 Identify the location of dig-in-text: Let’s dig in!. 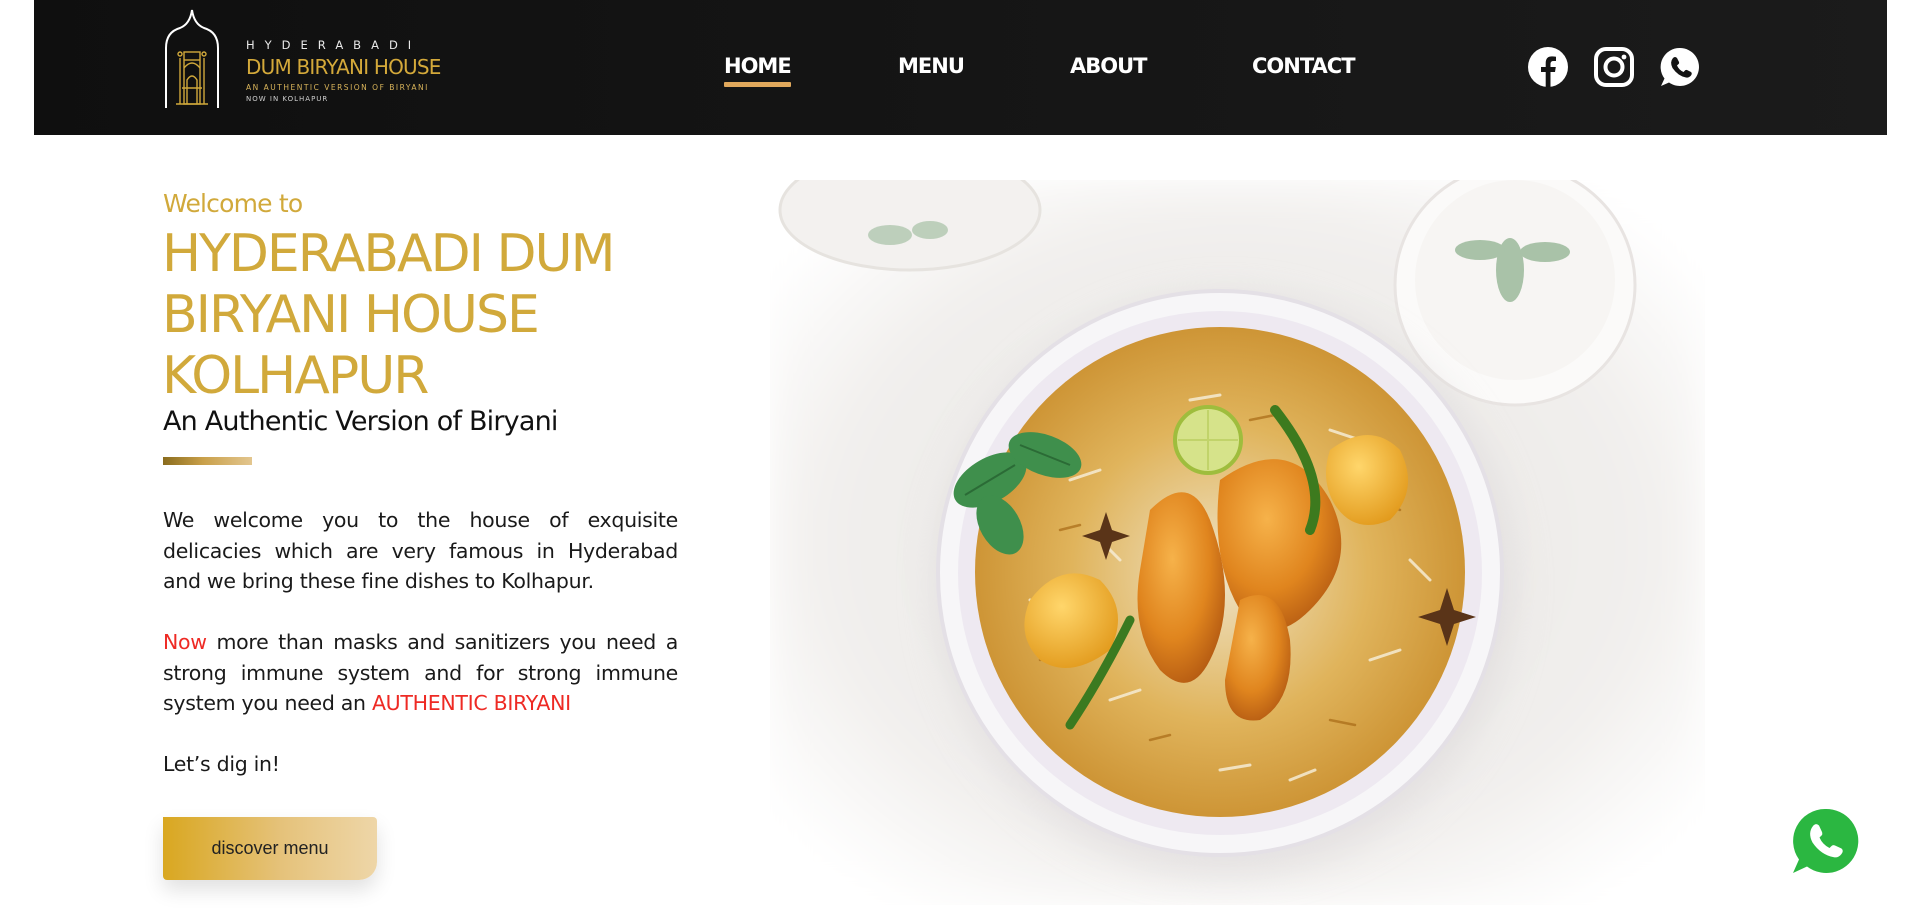
(221, 764).